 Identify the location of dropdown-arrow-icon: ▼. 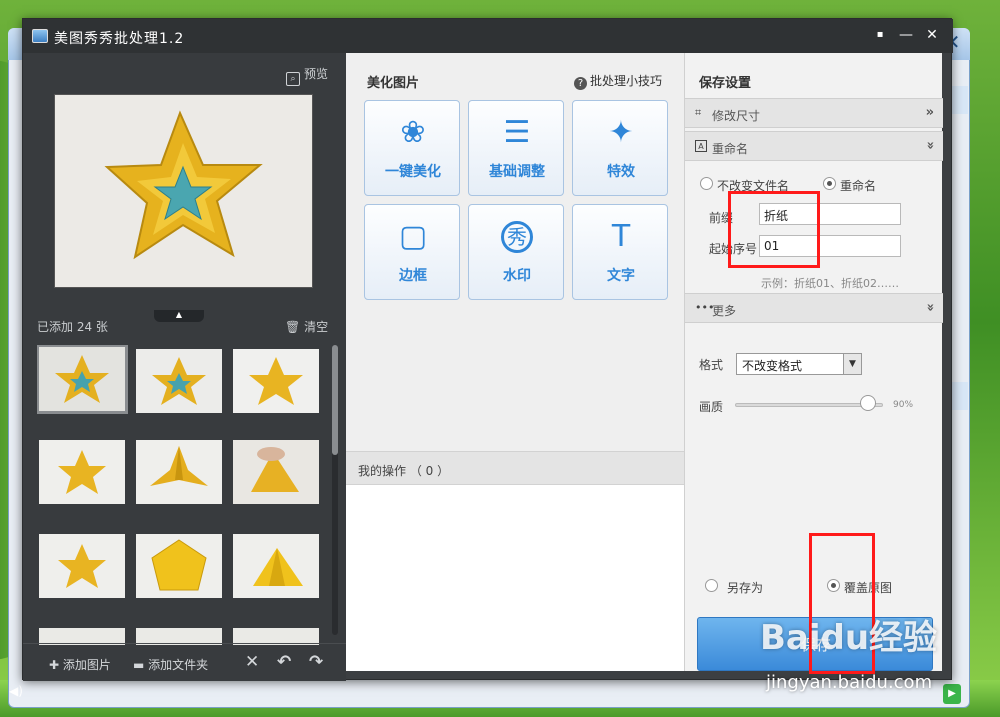
(852, 364).